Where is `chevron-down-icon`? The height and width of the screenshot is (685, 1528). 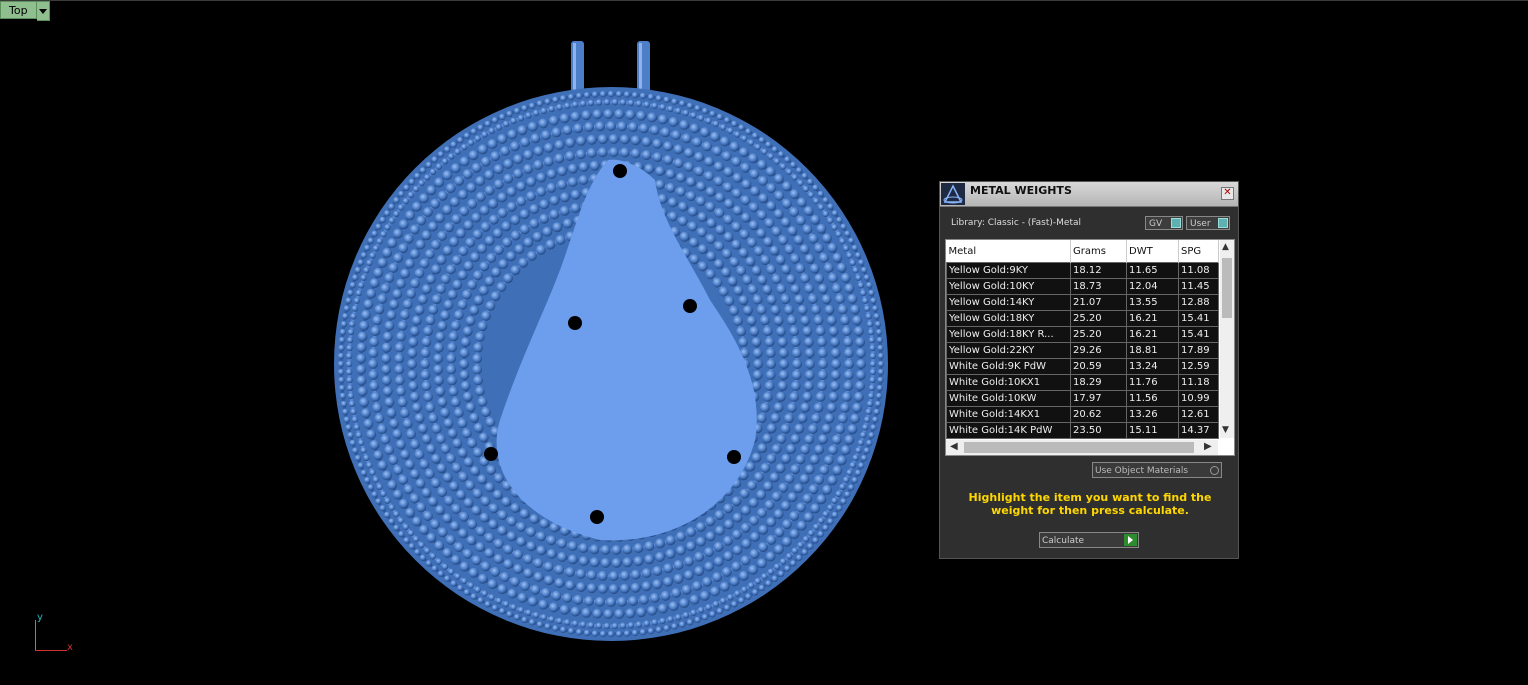 chevron-down-icon is located at coordinates (43, 11).